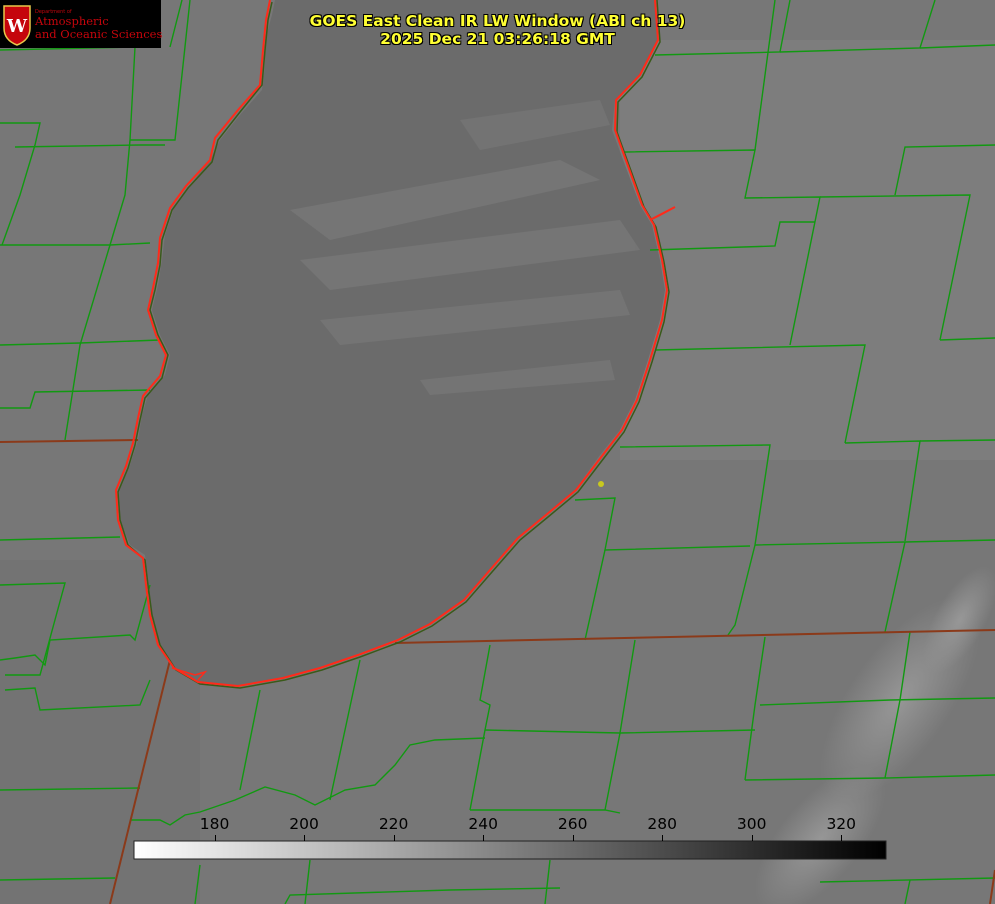 The height and width of the screenshot is (904, 995). I want to click on colorbar-tick-label: 300, so click(751, 824).